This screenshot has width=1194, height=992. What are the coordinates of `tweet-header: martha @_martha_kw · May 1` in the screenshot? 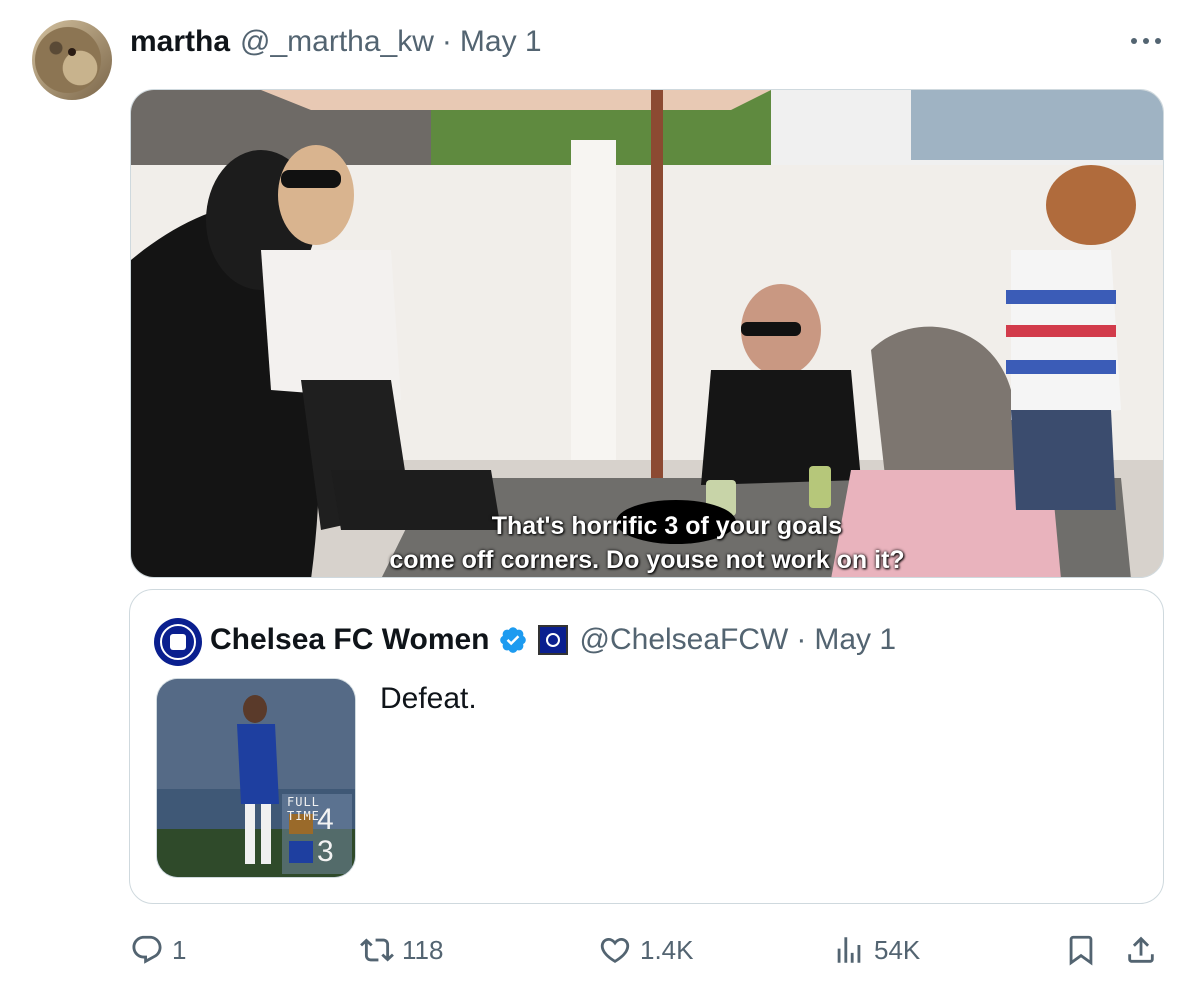 It's located at (336, 42).